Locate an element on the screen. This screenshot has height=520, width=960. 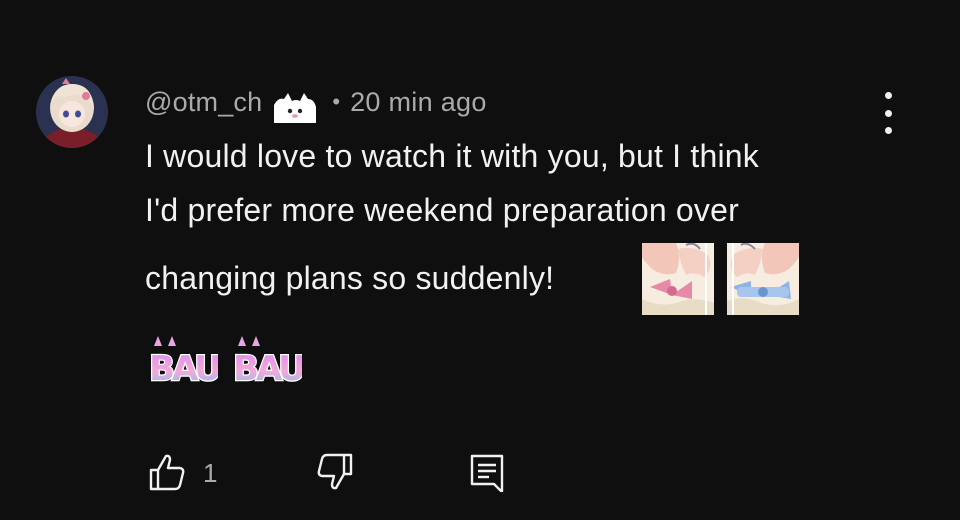
member-badge-icon is located at coordinates (295, 107).